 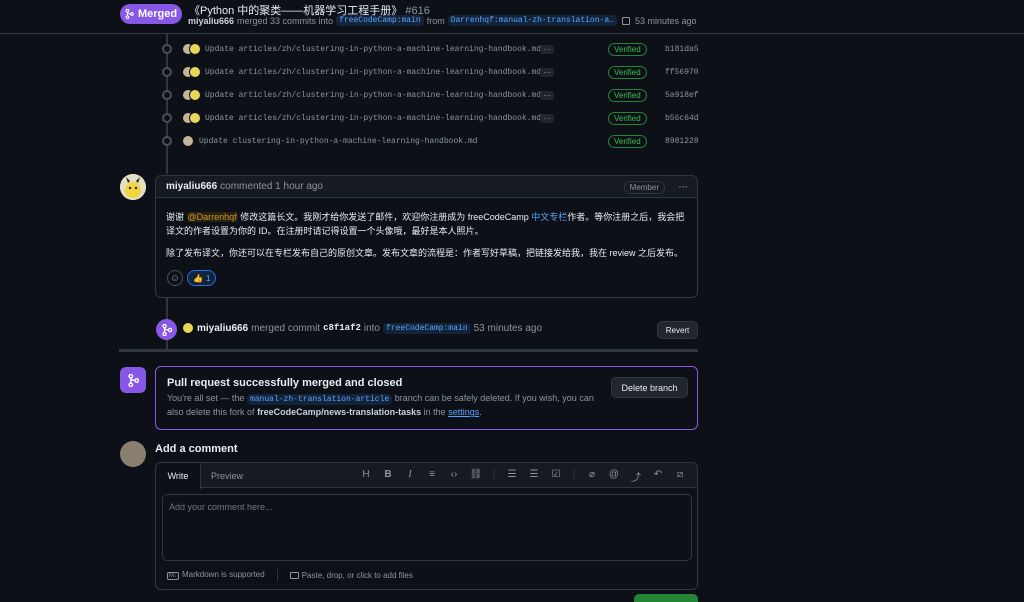 I want to click on fork-name: freeCodeCamp/news-translation-tasks, so click(x=339, y=412).